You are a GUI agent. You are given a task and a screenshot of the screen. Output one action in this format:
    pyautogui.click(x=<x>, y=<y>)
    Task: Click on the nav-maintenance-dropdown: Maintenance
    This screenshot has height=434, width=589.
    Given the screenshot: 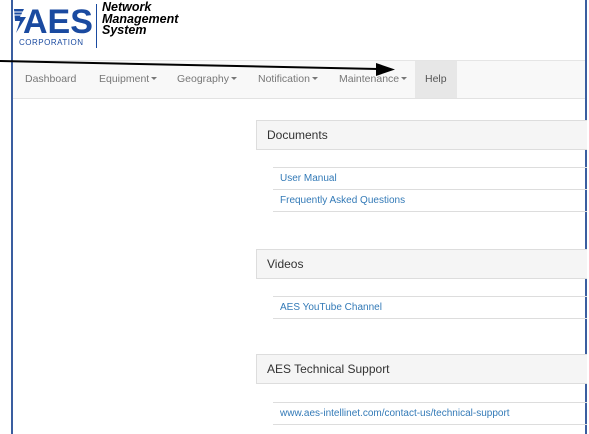 What is the action you would take?
    pyautogui.click(x=373, y=79)
    